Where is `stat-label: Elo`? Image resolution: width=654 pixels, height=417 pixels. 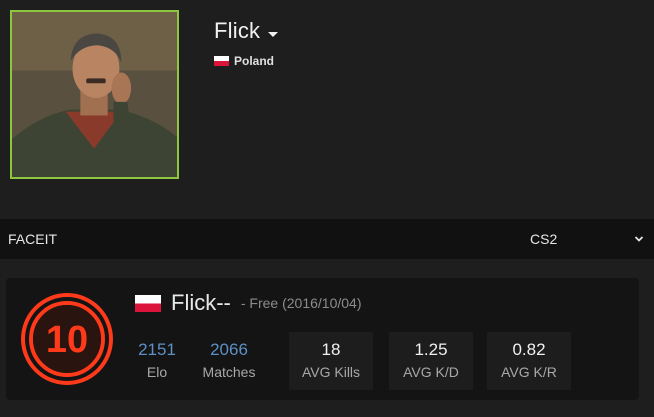
stat-label: Elo is located at coordinates (157, 372).